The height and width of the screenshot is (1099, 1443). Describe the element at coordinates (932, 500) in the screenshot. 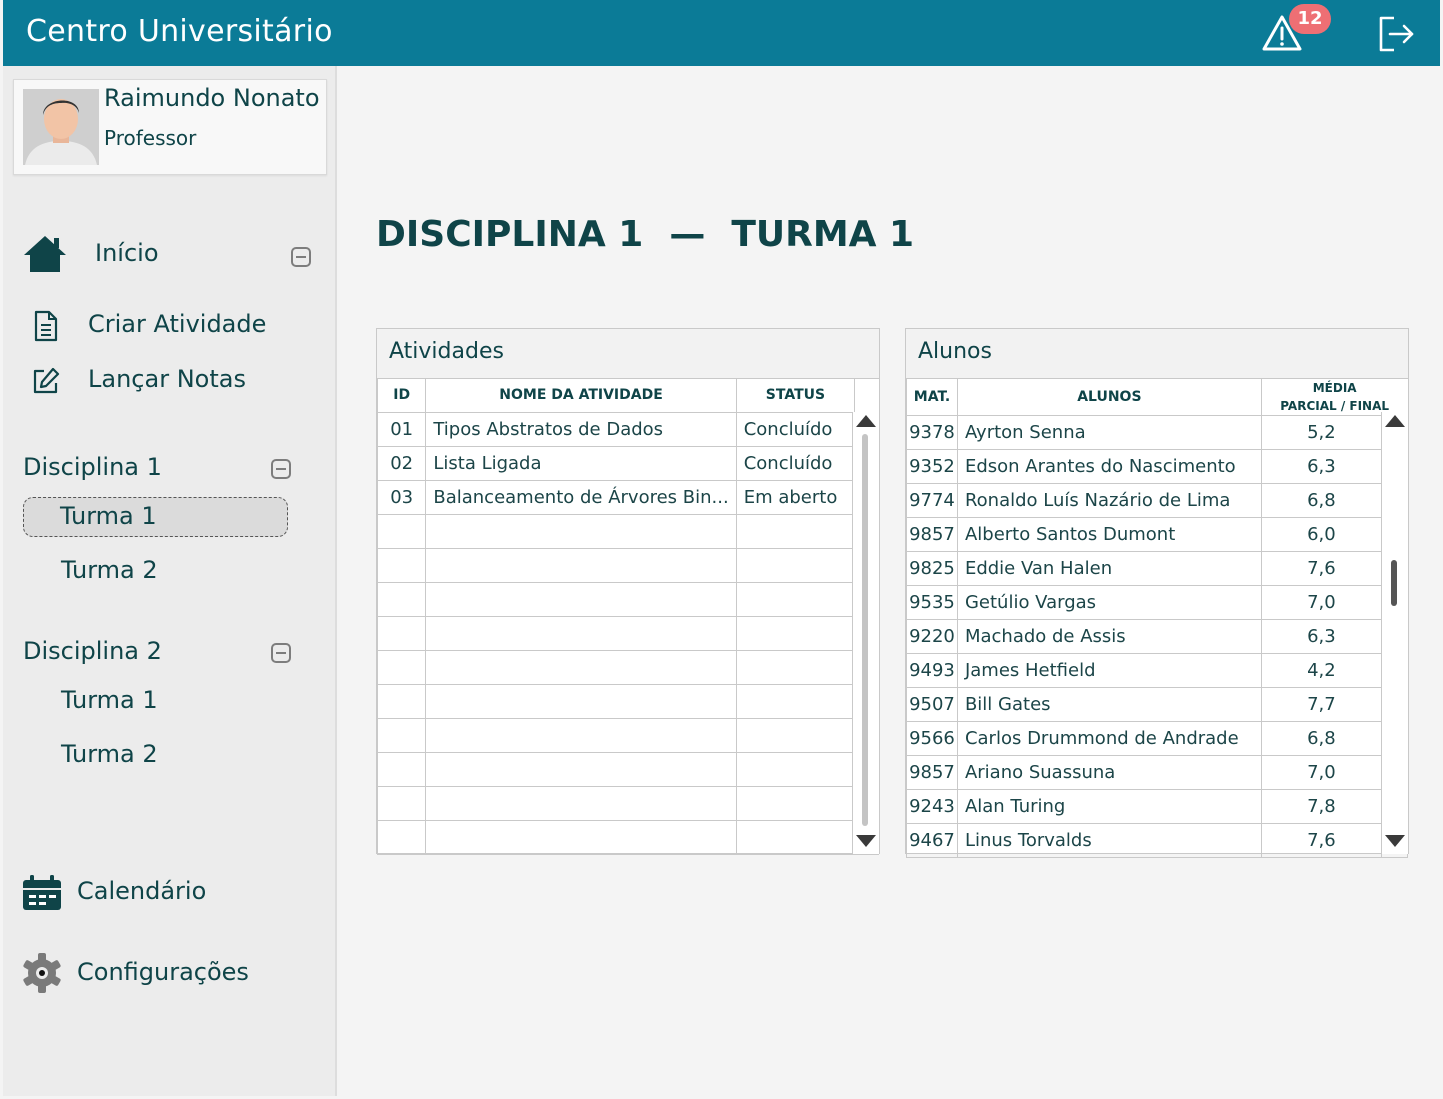

I see `aluno-mat: 9774` at that location.